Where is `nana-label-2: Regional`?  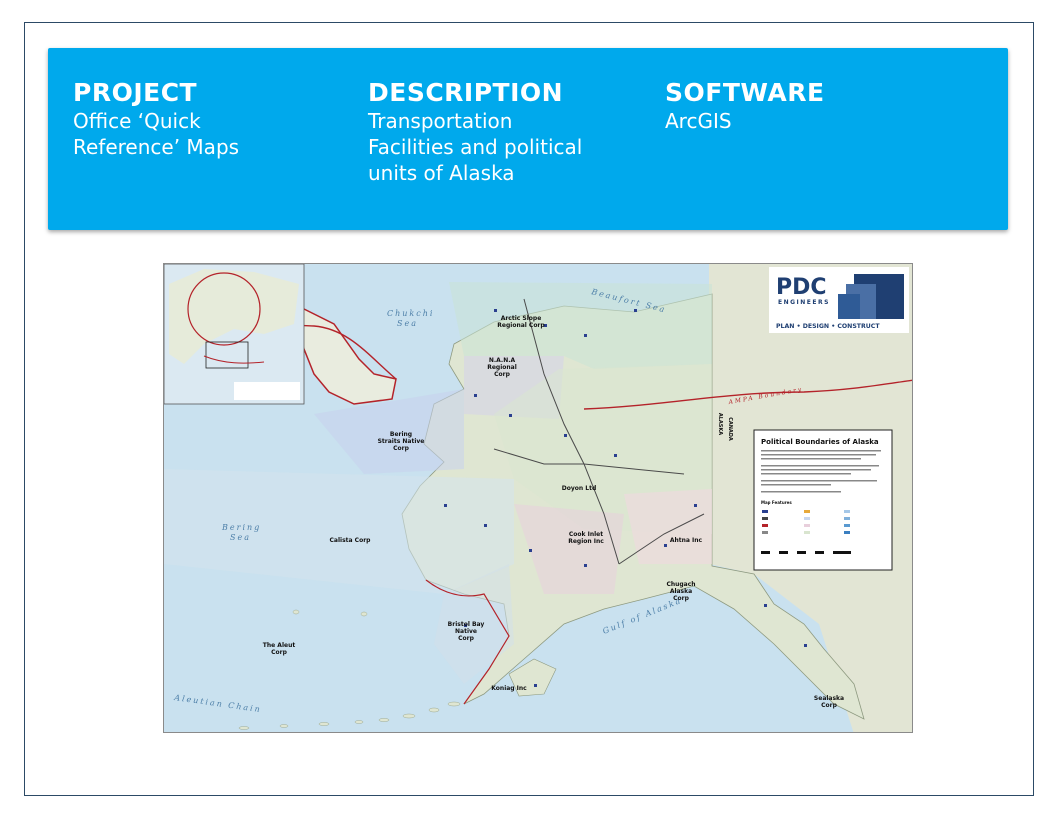 nana-label-2: Regional is located at coordinates (502, 367).